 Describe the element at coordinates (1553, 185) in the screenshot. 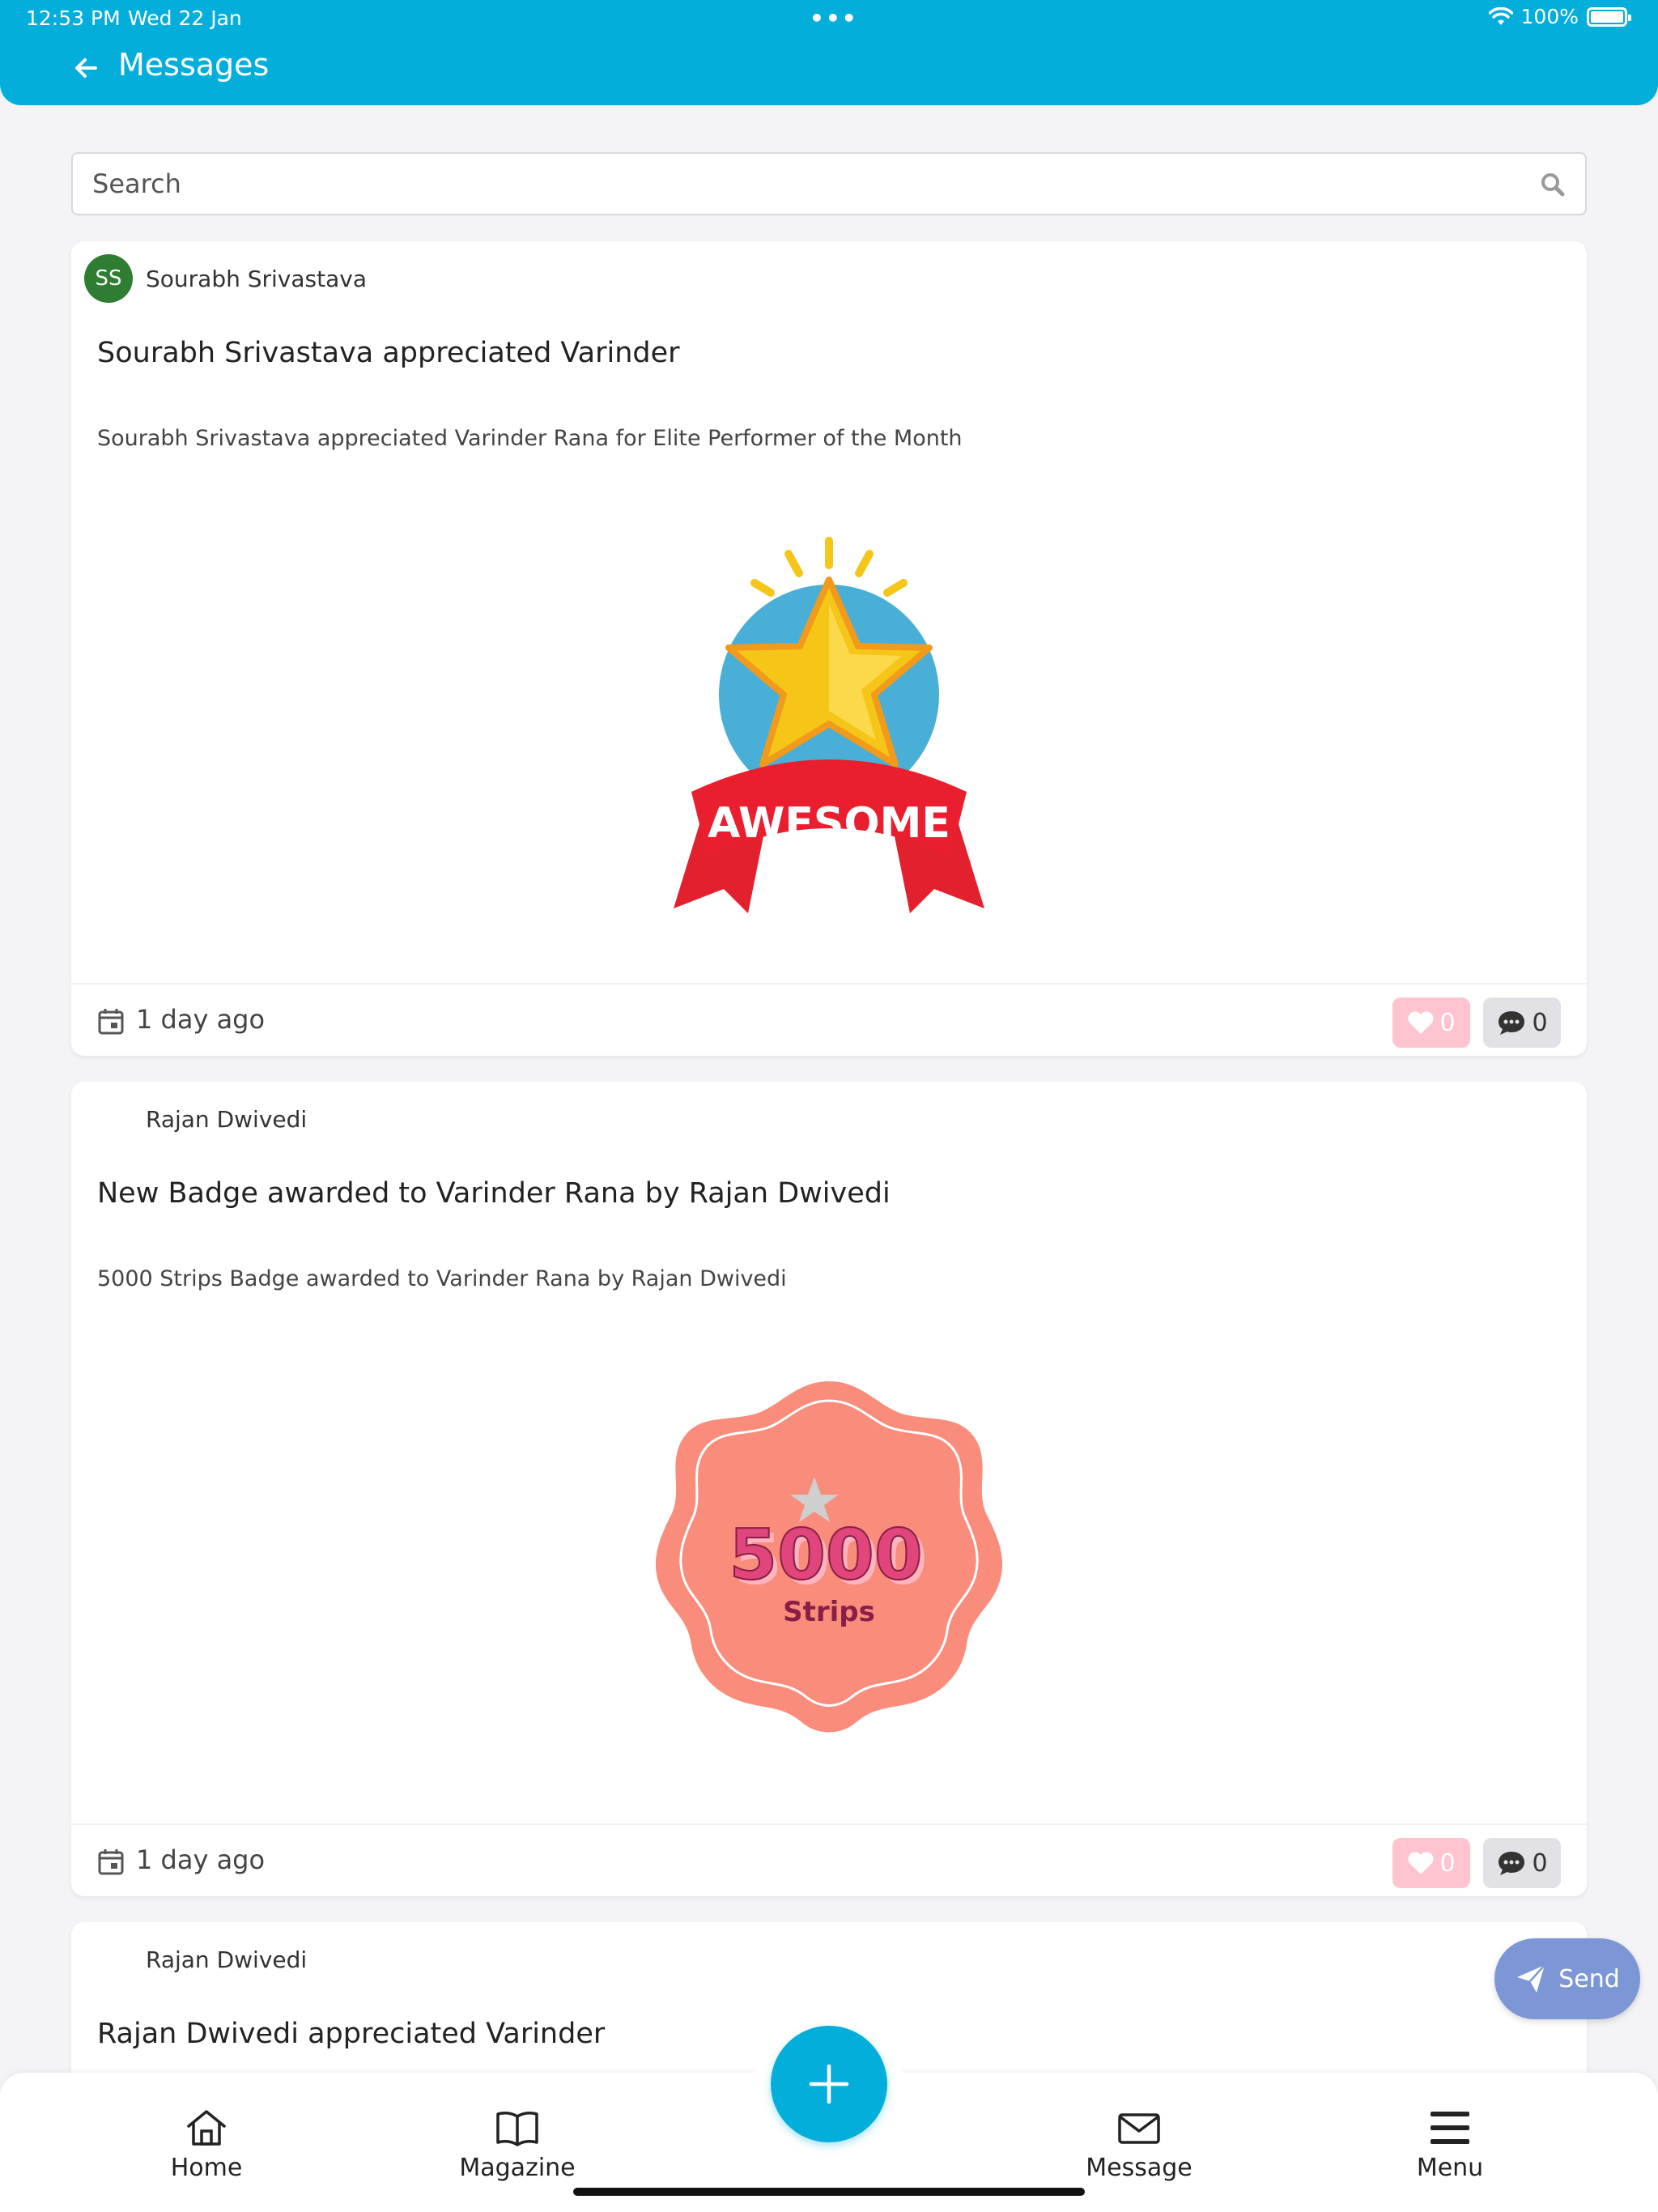

I see `search-icon` at that location.